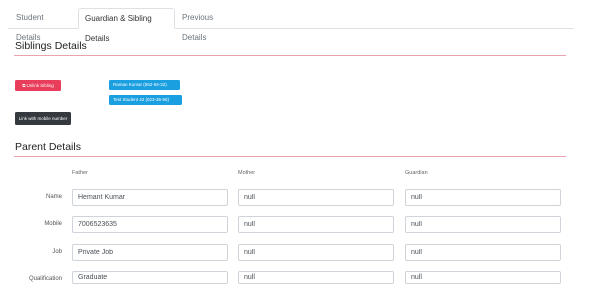 The height and width of the screenshot is (284, 602). What do you see at coordinates (80, 173) in the screenshot?
I see `column-header-father: Father` at bounding box center [80, 173].